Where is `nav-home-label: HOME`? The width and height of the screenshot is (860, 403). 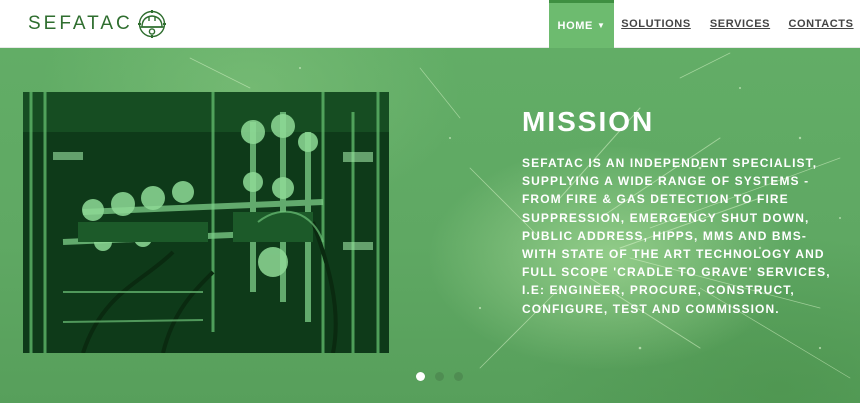
nav-home-label: HOME is located at coordinates (575, 25).